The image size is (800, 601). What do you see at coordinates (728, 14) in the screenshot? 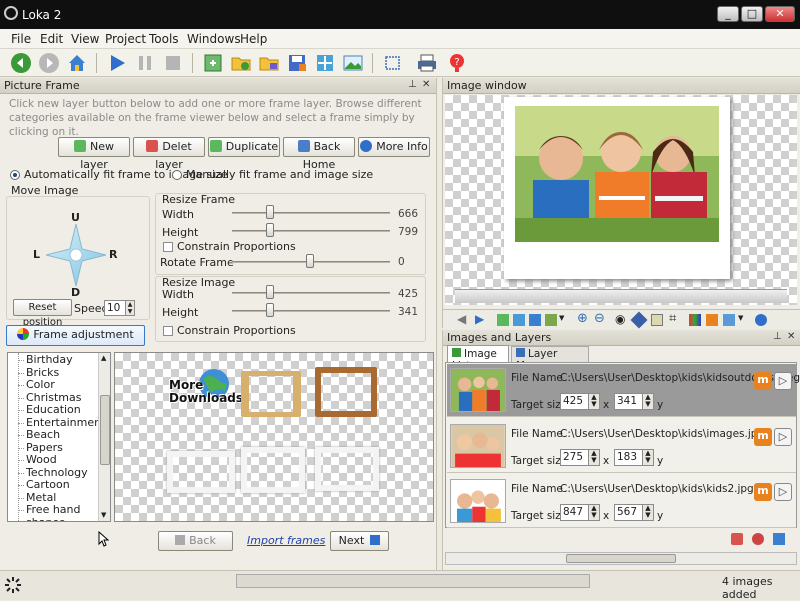
I see `minimize-button: _` at bounding box center [728, 14].